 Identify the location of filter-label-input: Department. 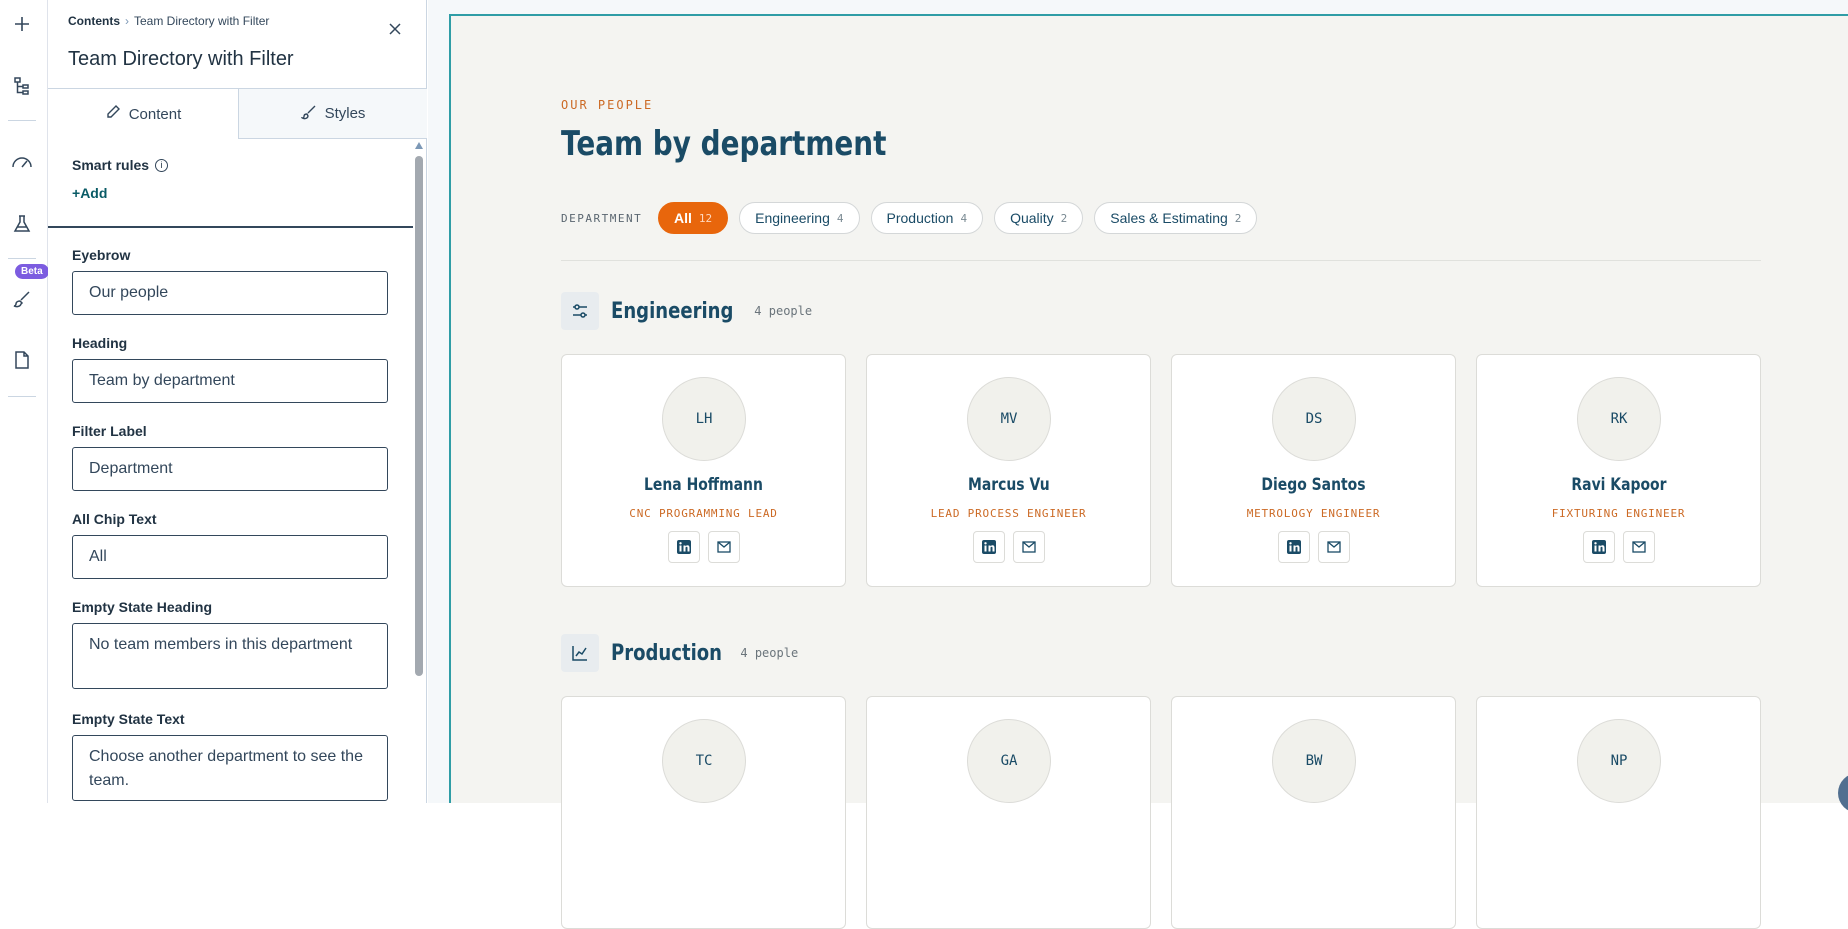
(230, 469).